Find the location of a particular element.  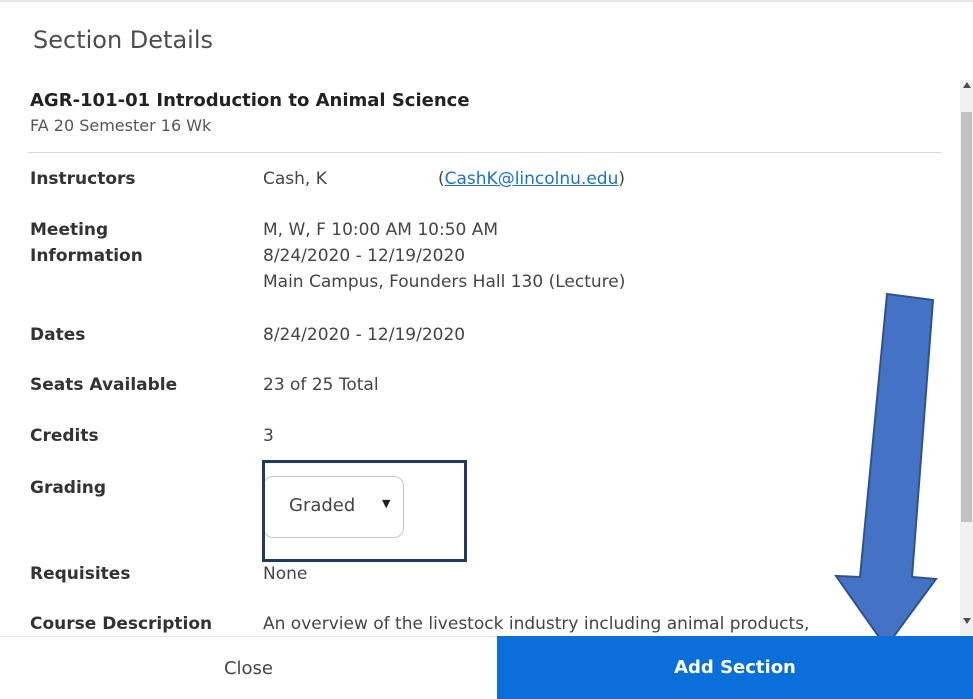

requisites-label: Requisites is located at coordinates (80, 574).